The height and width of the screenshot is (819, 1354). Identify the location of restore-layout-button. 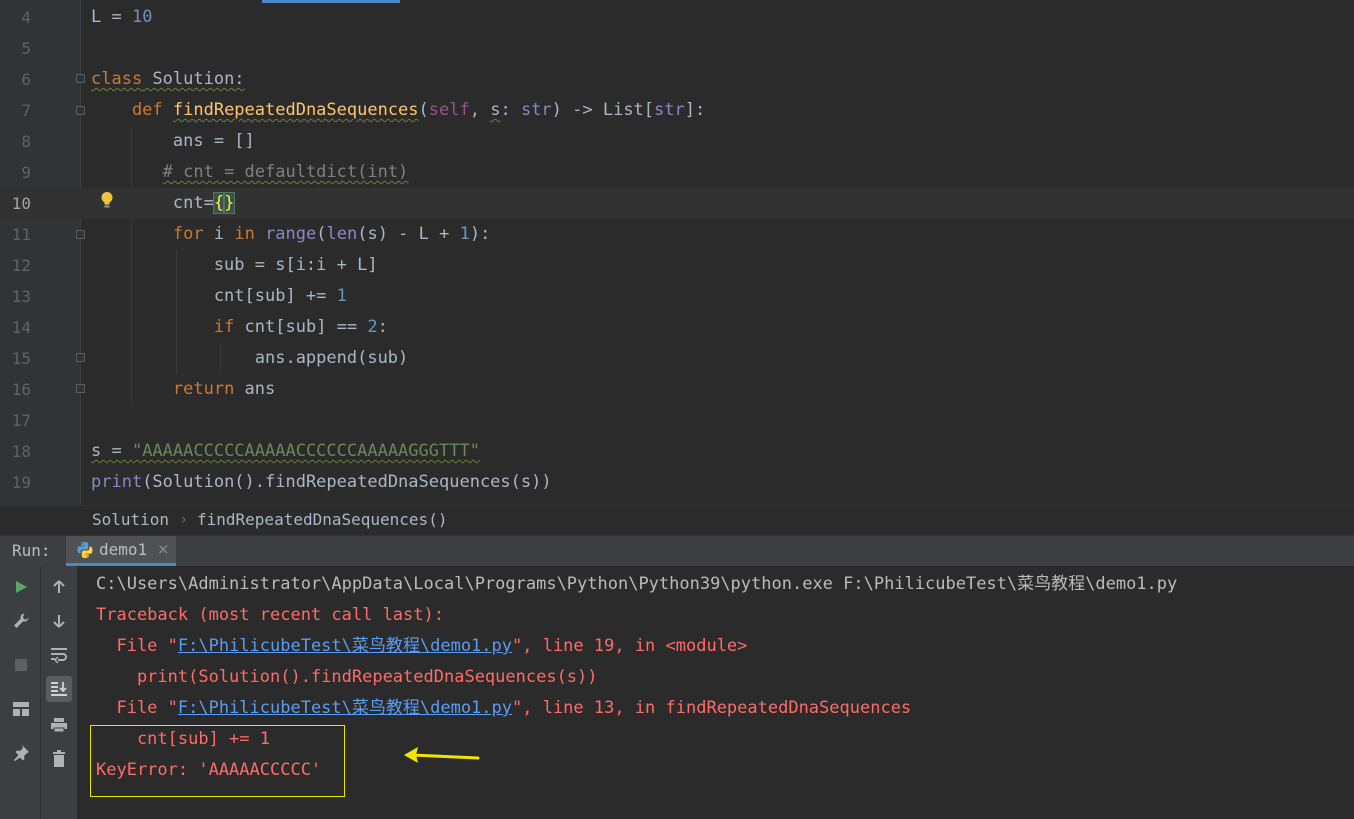
(21, 709).